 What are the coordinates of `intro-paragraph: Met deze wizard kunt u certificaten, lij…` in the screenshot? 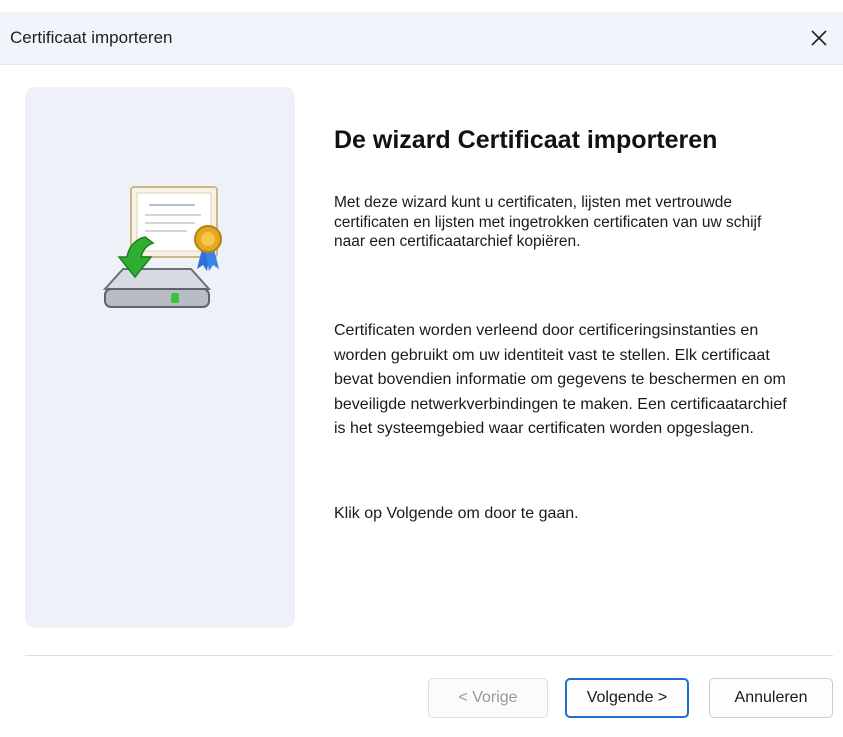 It's located at (548, 222).